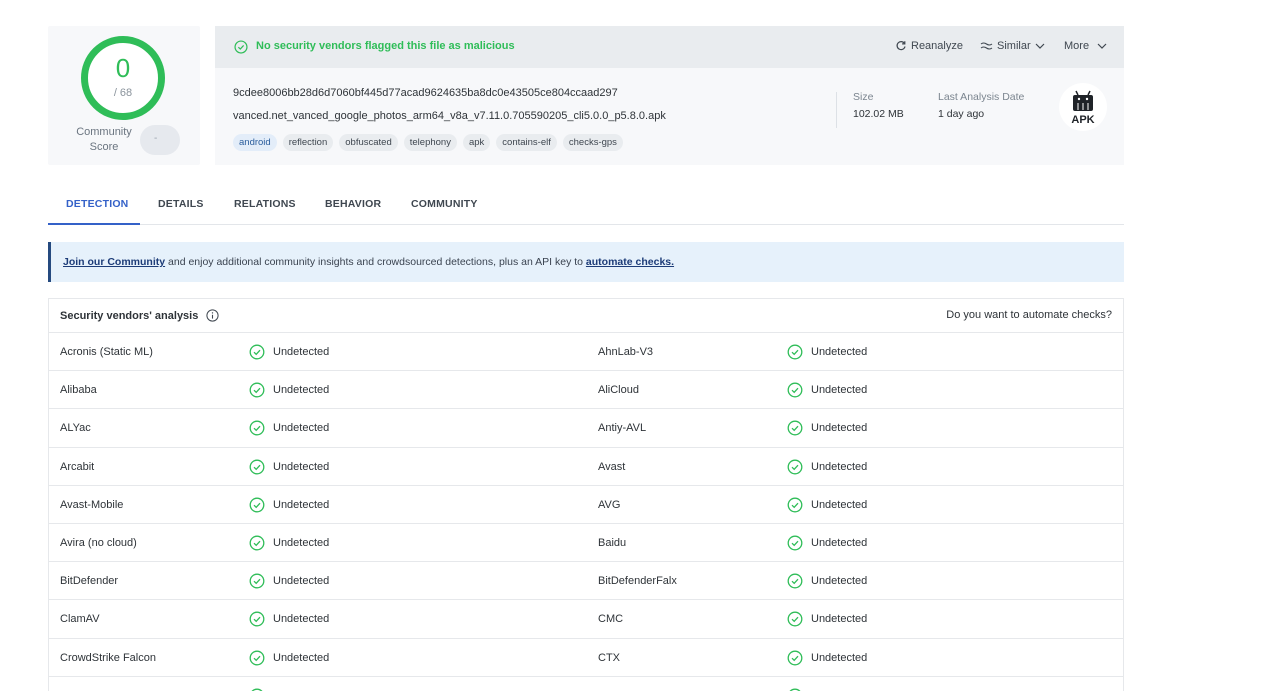  Describe the element at coordinates (937, 46) in the screenshot. I see `reanalyze-label: Reanalyze` at that location.